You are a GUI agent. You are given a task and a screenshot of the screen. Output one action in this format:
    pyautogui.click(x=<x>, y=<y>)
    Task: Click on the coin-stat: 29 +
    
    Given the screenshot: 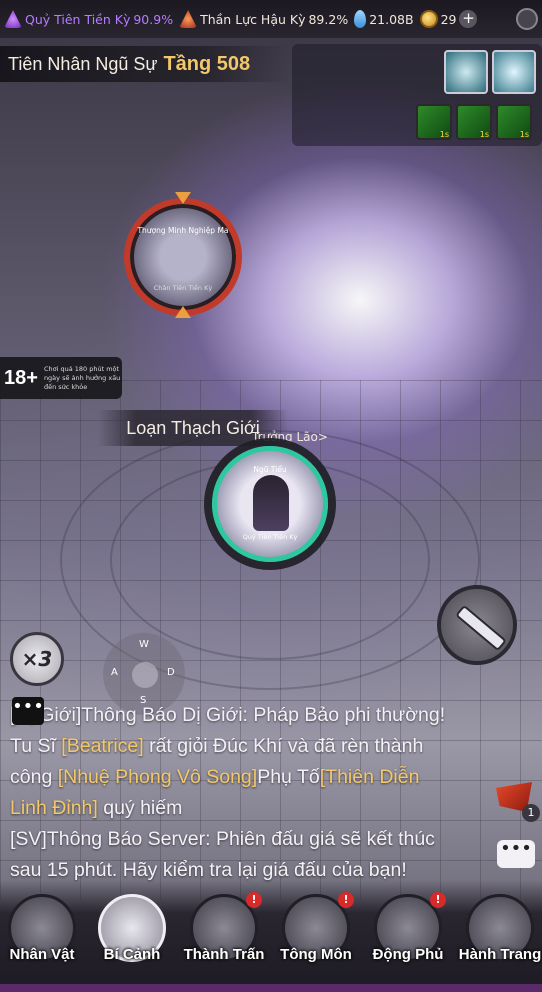 What is the action you would take?
    pyautogui.click(x=448, y=19)
    